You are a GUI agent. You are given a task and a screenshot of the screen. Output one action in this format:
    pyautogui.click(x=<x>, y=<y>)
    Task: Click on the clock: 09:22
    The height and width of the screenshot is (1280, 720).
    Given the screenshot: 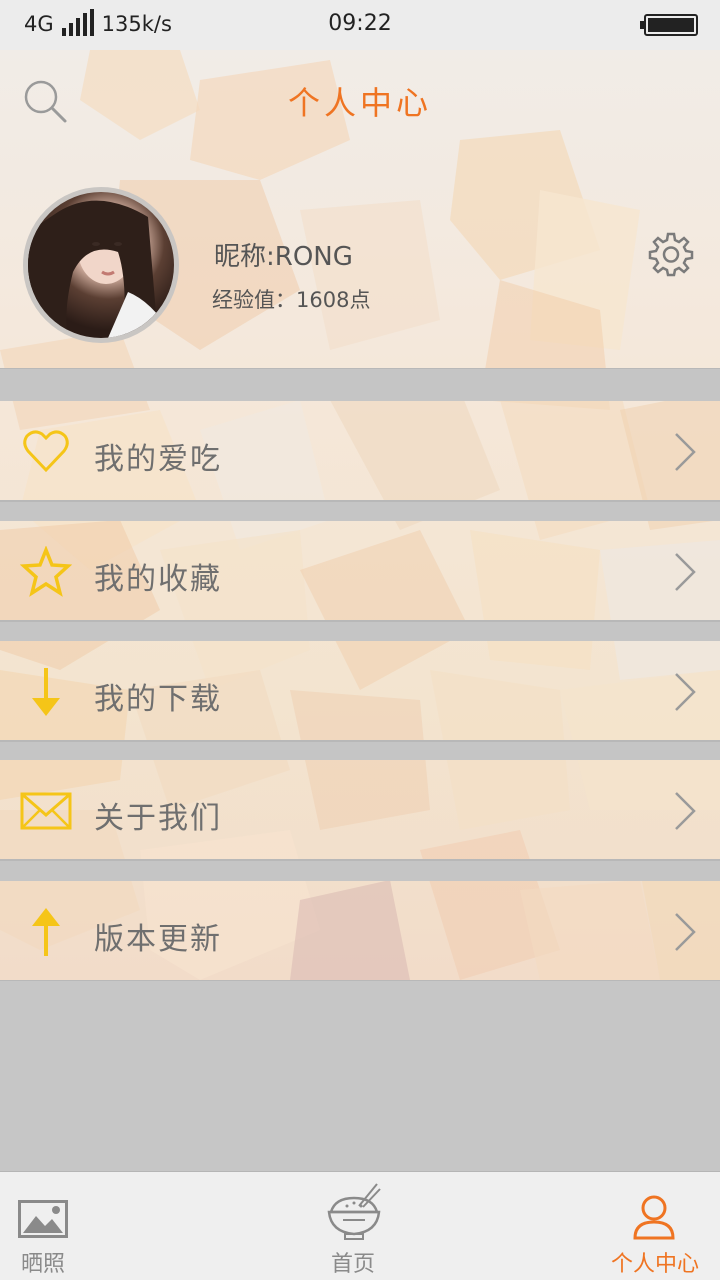 What is the action you would take?
    pyautogui.click(x=360, y=23)
    